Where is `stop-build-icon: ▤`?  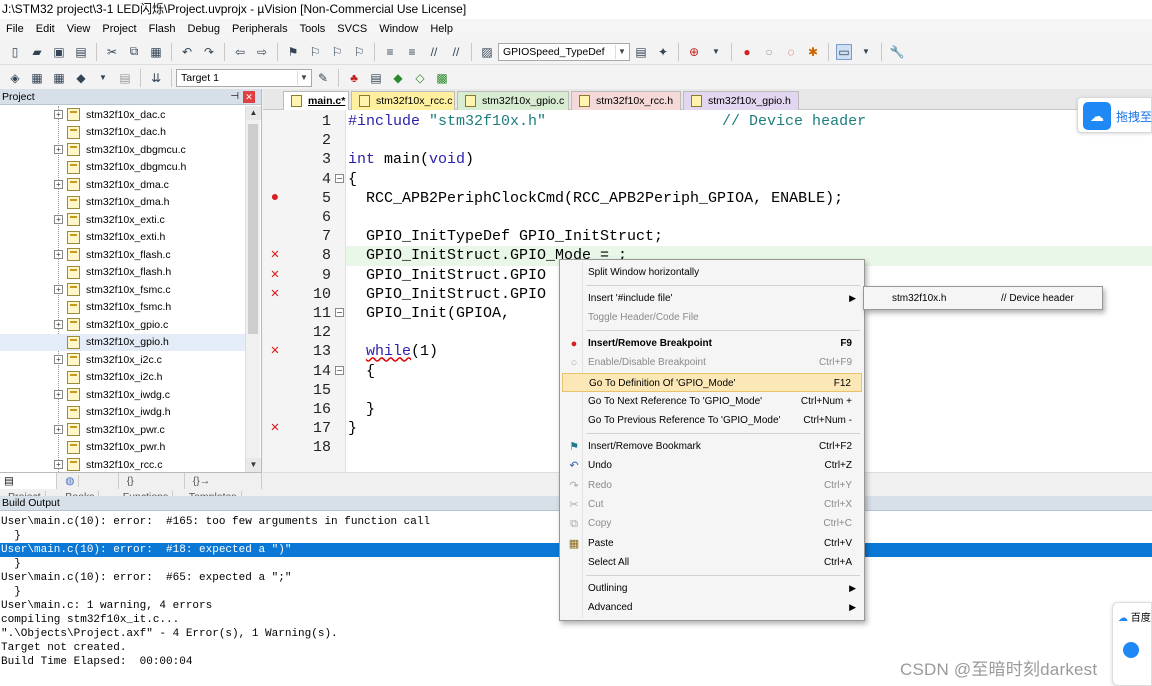
stop-build-icon: ▤ is located at coordinates (125, 78).